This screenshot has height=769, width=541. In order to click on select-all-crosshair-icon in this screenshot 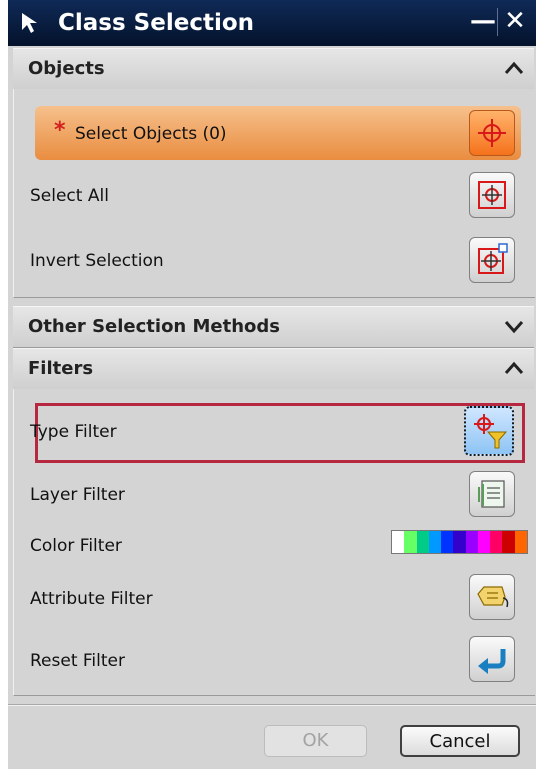, I will do `click(492, 195)`.